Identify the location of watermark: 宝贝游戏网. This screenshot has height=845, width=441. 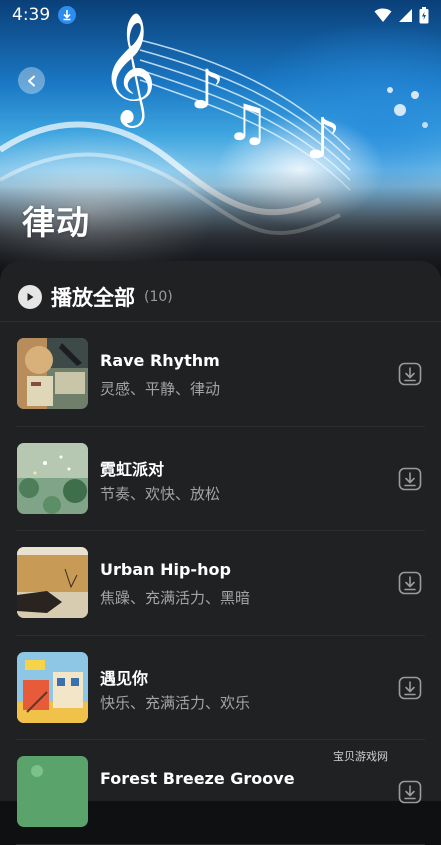
(360, 756).